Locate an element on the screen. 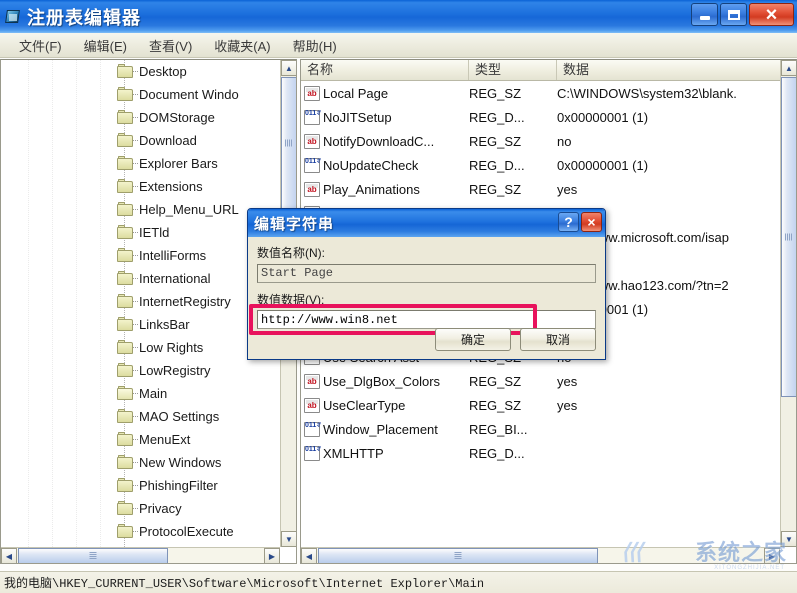 Image resolution: width=797 pixels, height=593 pixels. tree-item-document-windo: Document Windo is located at coordinates (141, 94).